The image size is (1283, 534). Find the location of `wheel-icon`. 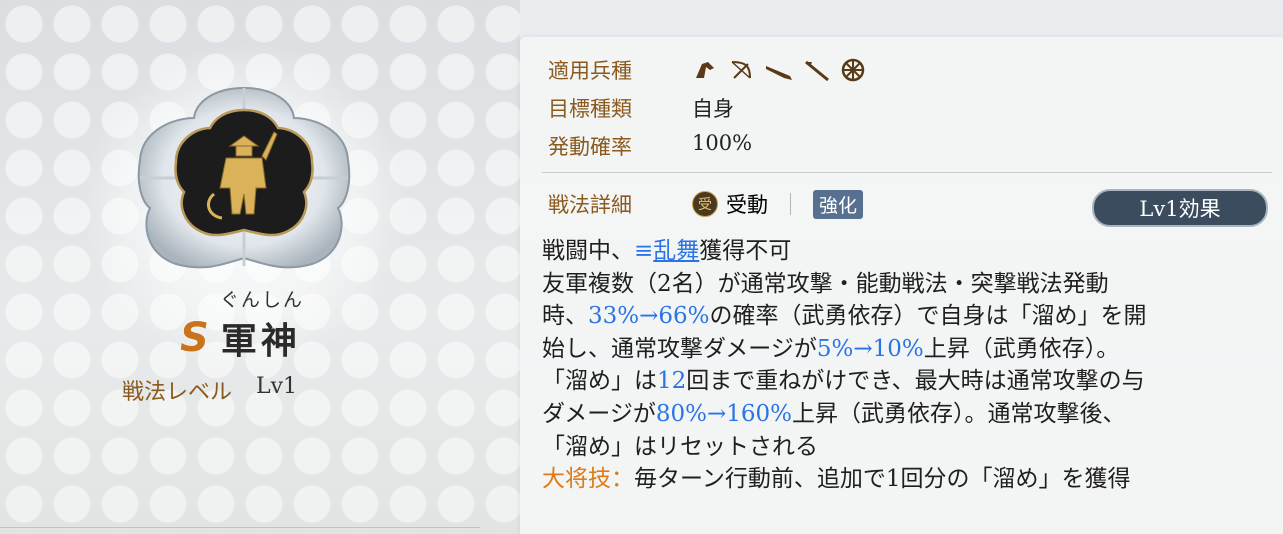

wheel-icon is located at coordinates (853, 70).